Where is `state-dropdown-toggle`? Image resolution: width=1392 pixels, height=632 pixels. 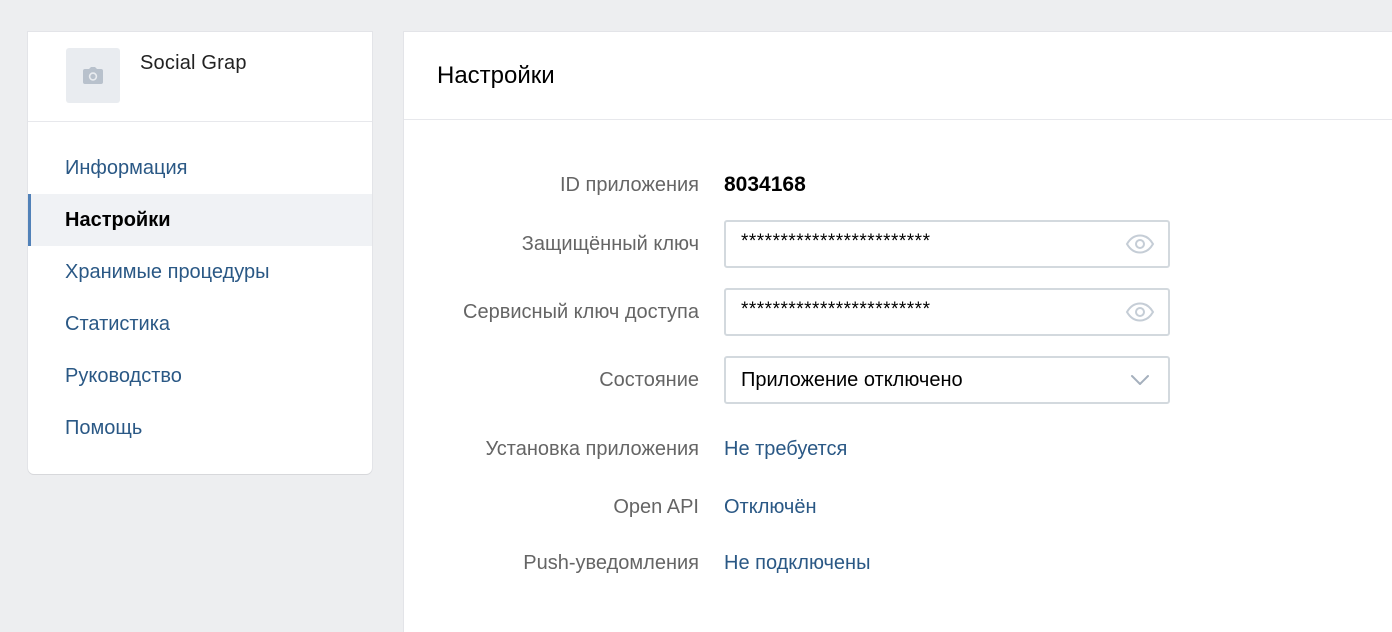
state-dropdown-toggle is located at coordinates (1140, 380).